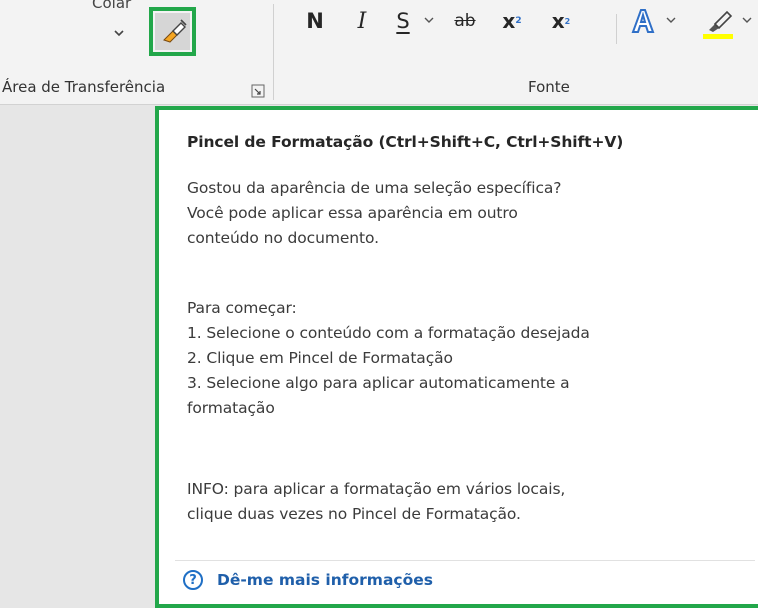 Image resolution: width=758 pixels, height=608 pixels. I want to click on format-painter-button, so click(172, 31).